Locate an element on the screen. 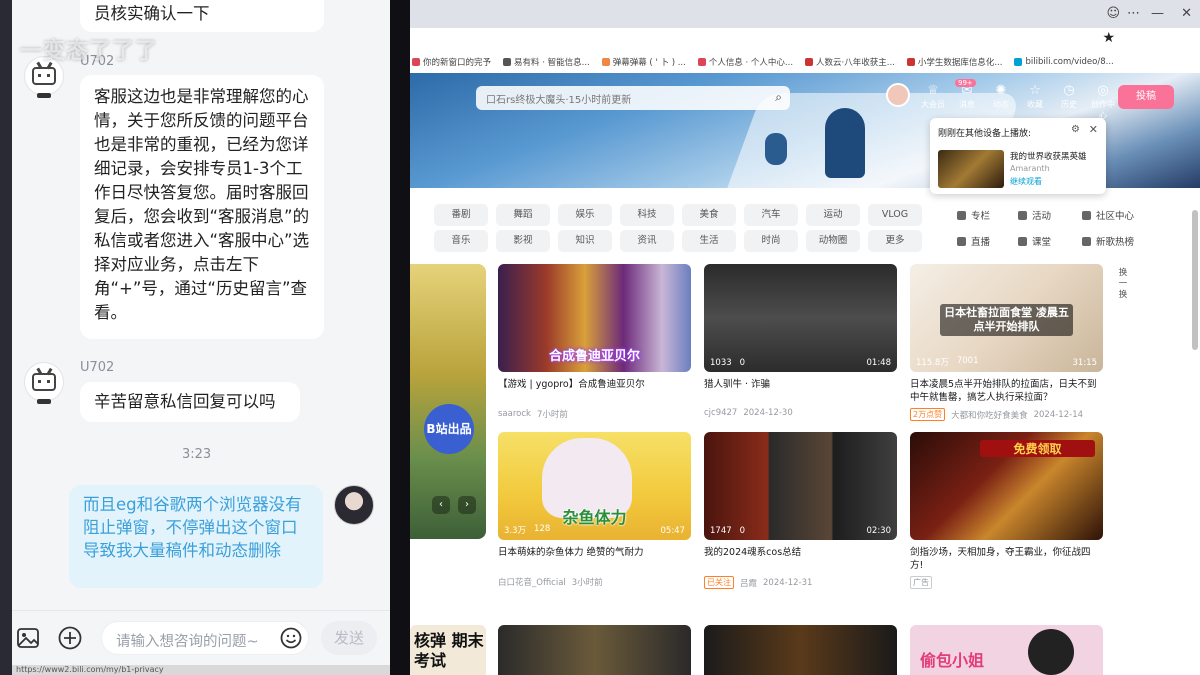 The height and width of the screenshot is (675, 1200). close-icon: ✕ is located at coordinates (1093, 129).